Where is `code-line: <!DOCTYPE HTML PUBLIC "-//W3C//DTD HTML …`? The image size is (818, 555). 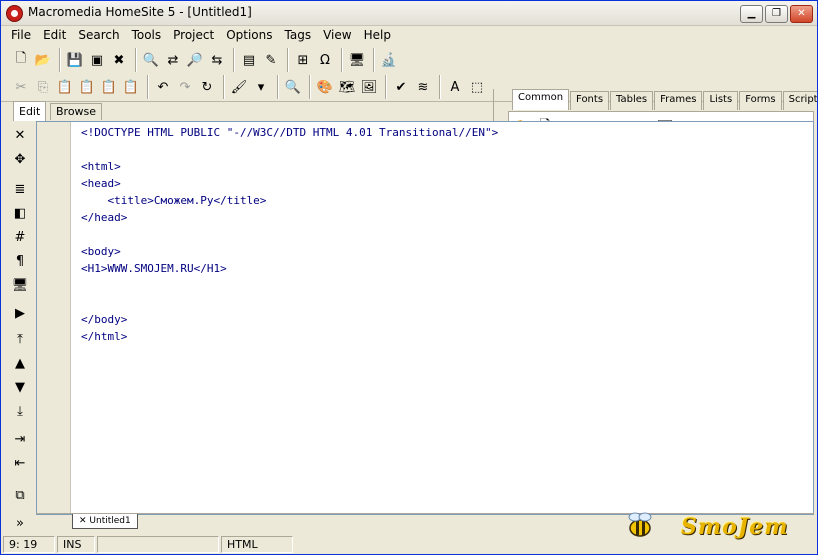
code-line: <!DOCTYPE HTML PUBLIC "-//W3C//DTD HTML … is located at coordinates (289, 132).